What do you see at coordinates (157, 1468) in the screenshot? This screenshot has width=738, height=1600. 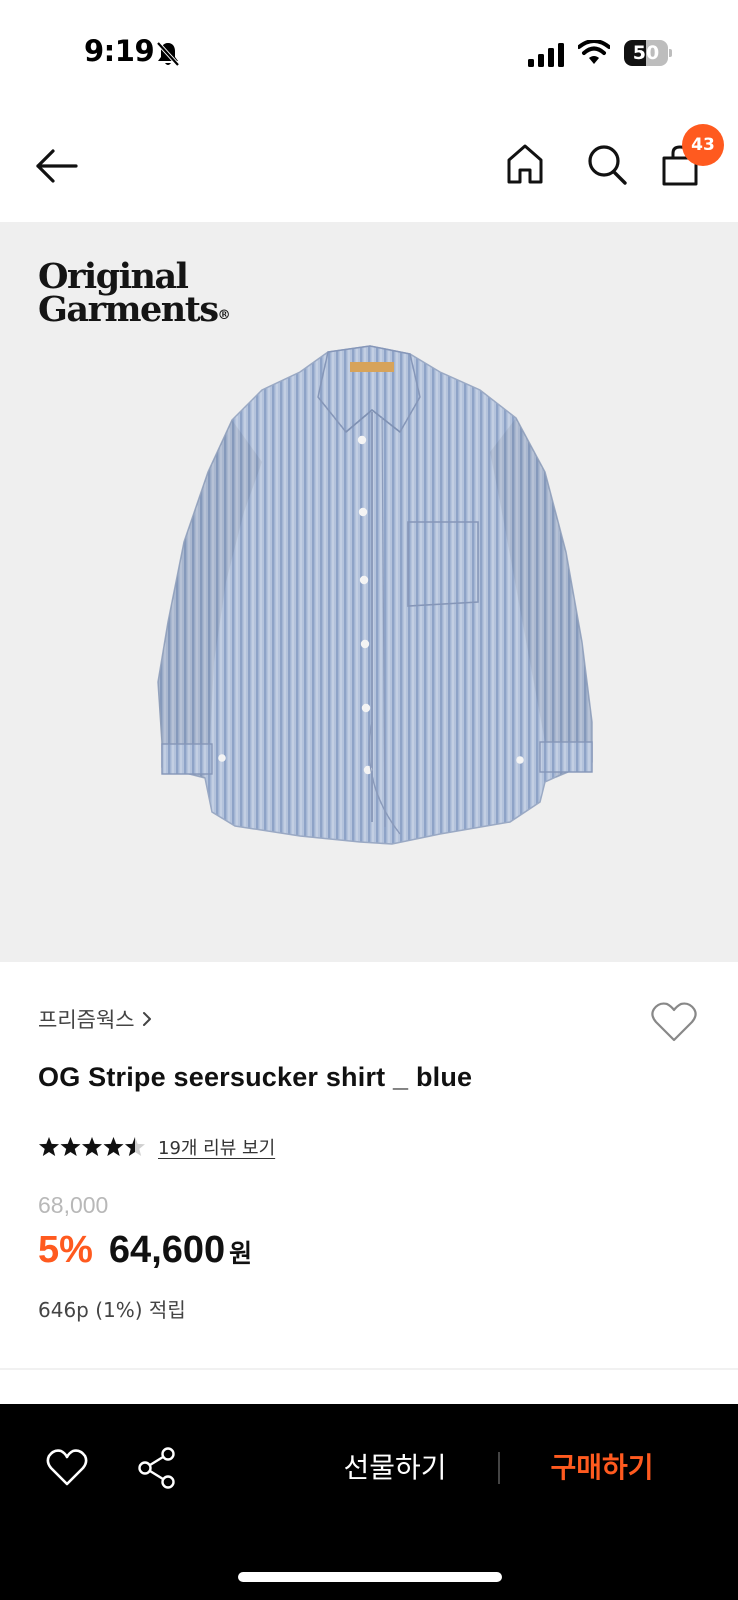 I see `share-icon` at bounding box center [157, 1468].